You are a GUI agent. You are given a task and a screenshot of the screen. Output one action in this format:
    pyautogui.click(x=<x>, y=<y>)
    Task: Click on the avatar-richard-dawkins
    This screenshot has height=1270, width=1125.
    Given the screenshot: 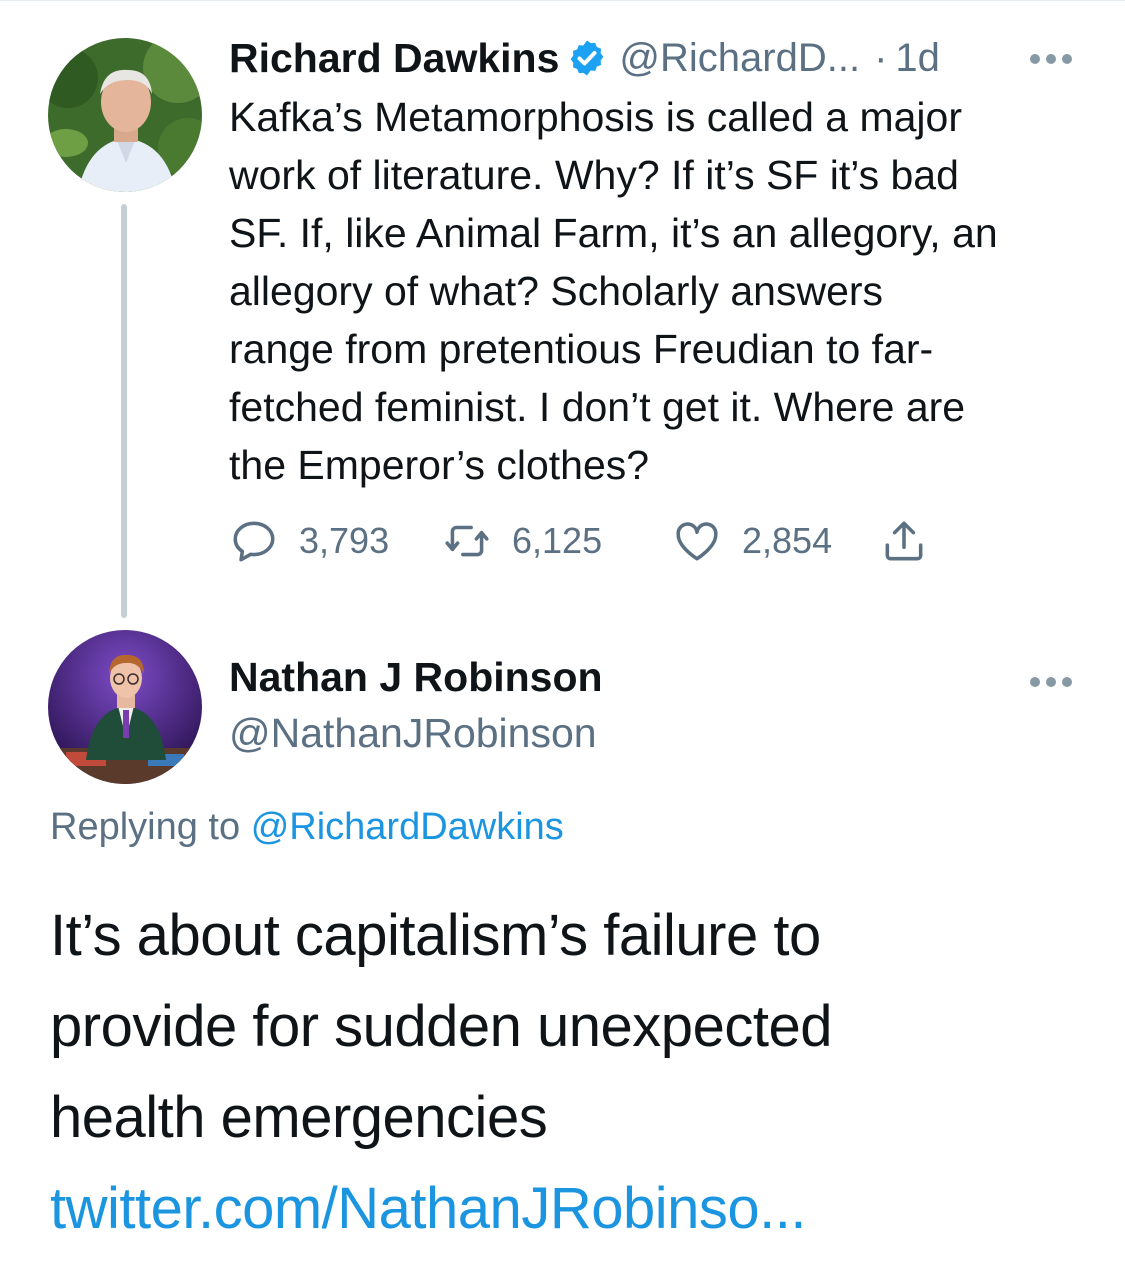 What is the action you would take?
    pyautogui.click(x=125, y=115)
    